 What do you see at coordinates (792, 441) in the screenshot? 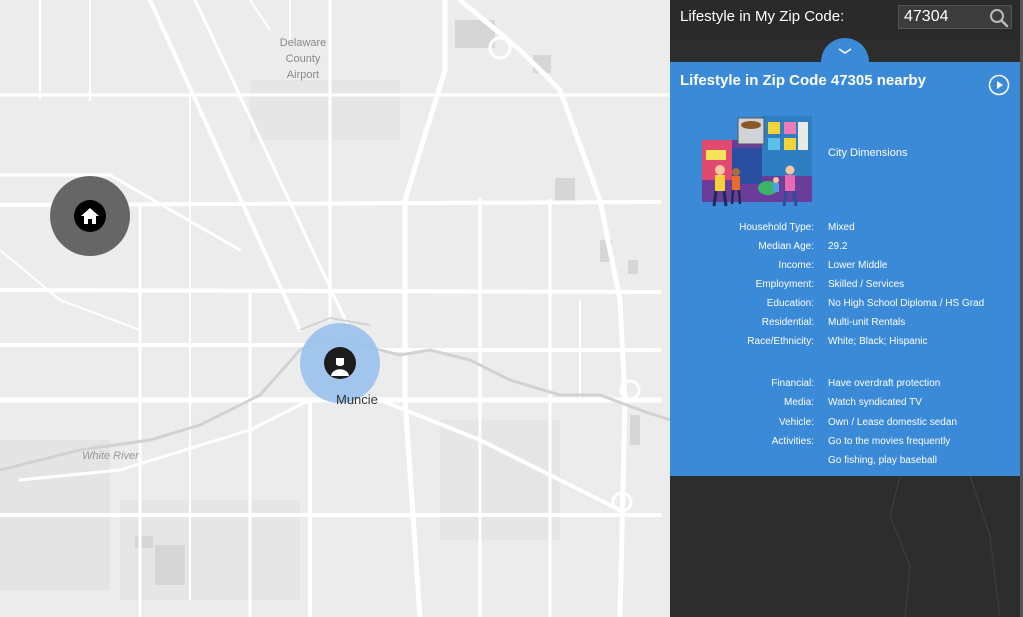
I see `behavior-label: Activities:` at bounding box center [792, 441].